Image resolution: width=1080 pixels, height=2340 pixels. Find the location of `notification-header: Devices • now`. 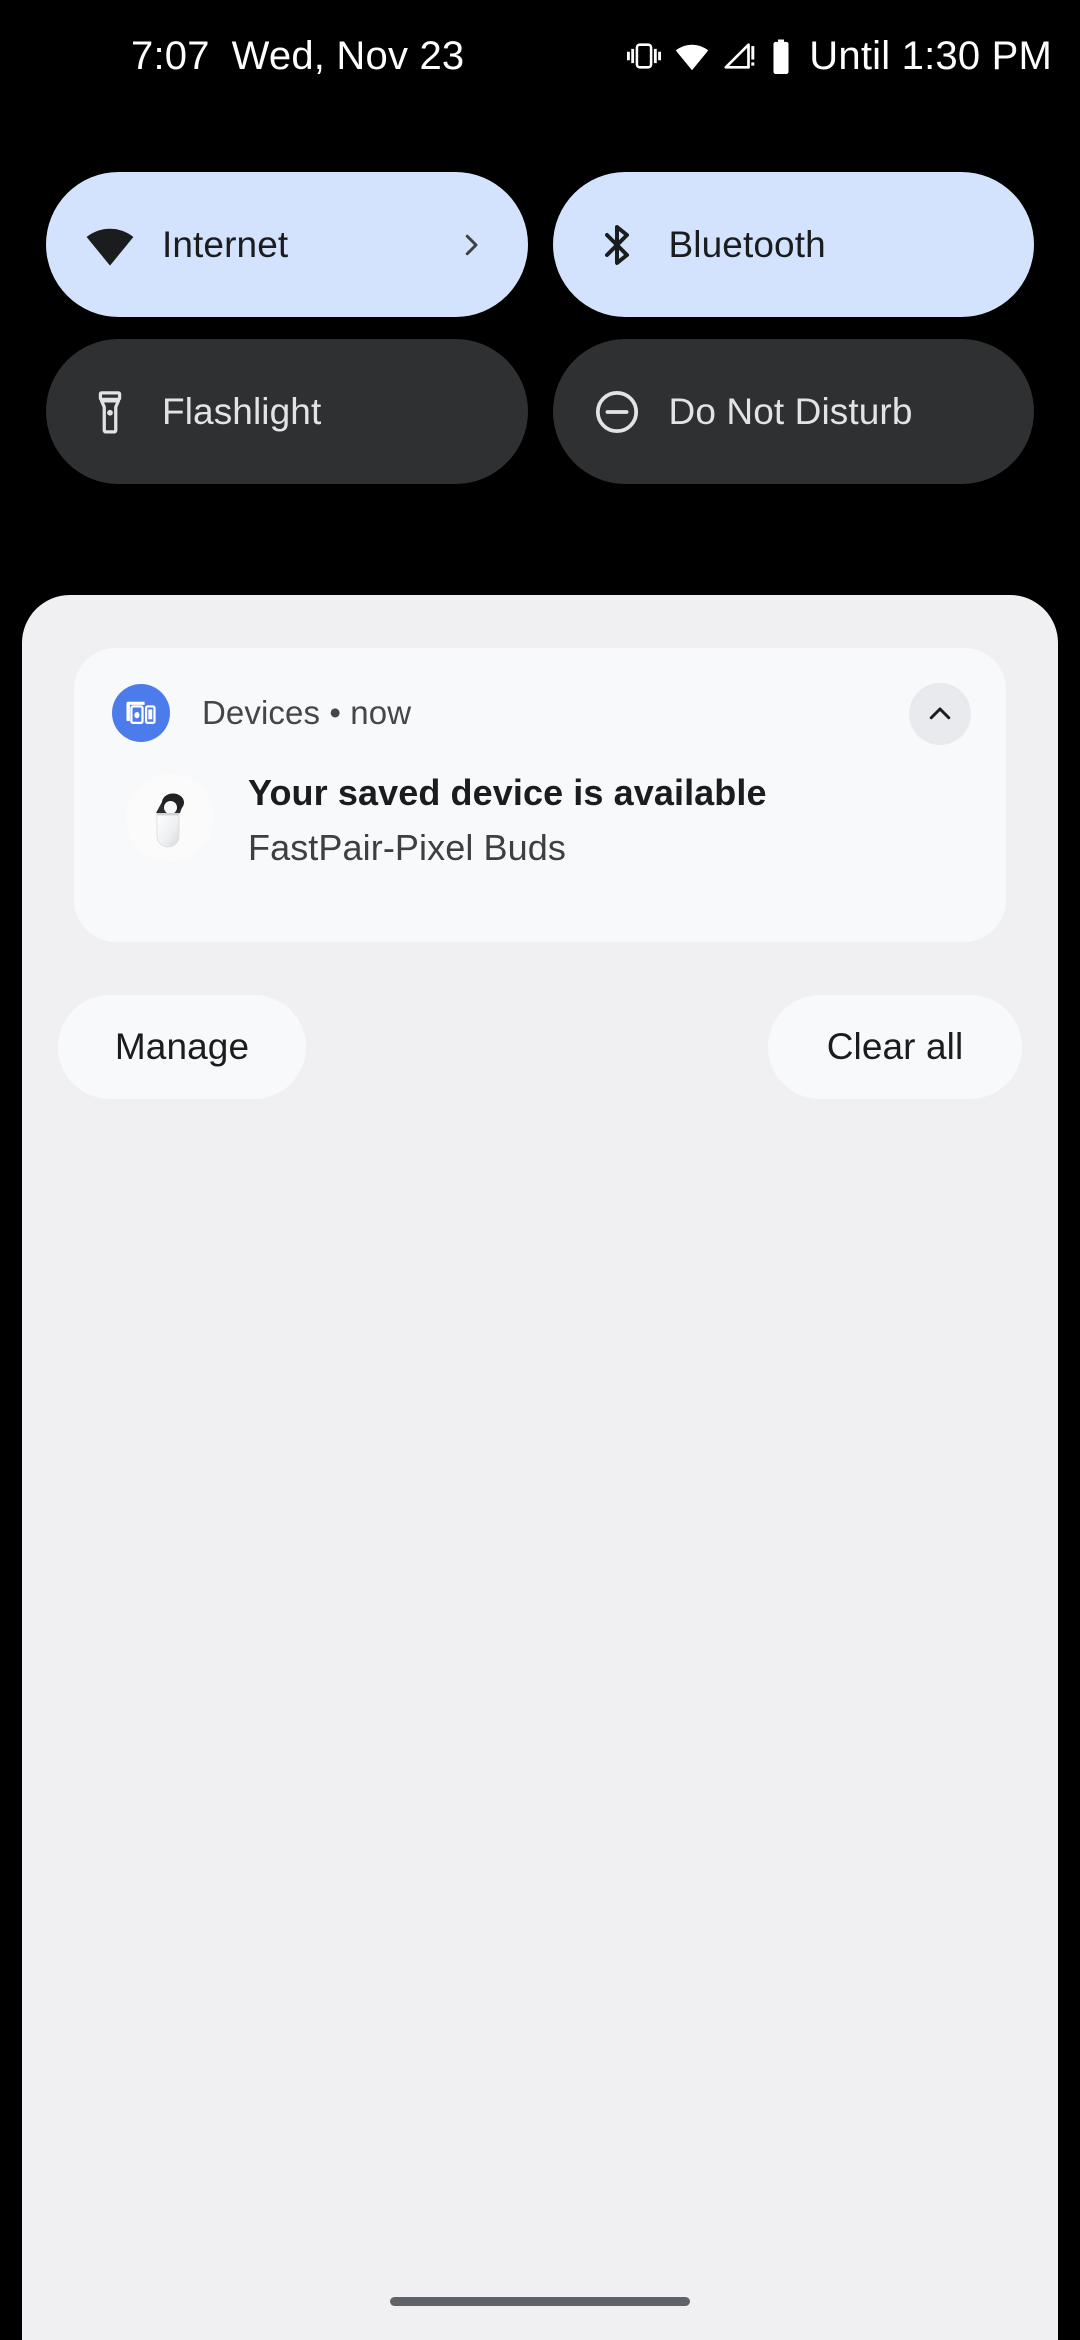

notification-header: Devices • now is located at coordinates (540, 696).